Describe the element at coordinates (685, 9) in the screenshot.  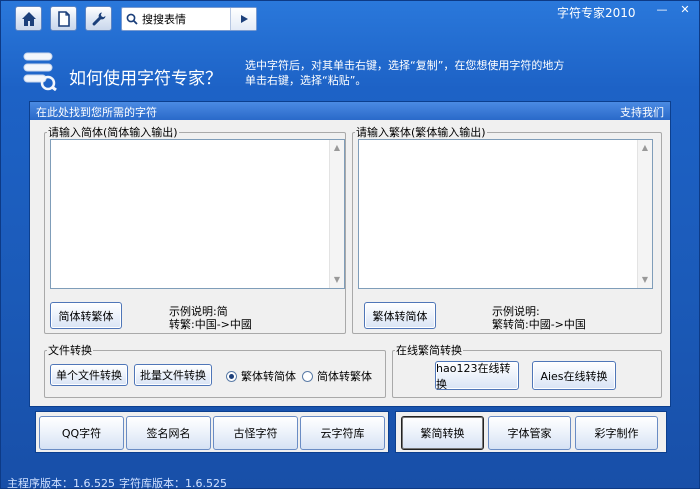
I see `close-button: ✕` at that location.